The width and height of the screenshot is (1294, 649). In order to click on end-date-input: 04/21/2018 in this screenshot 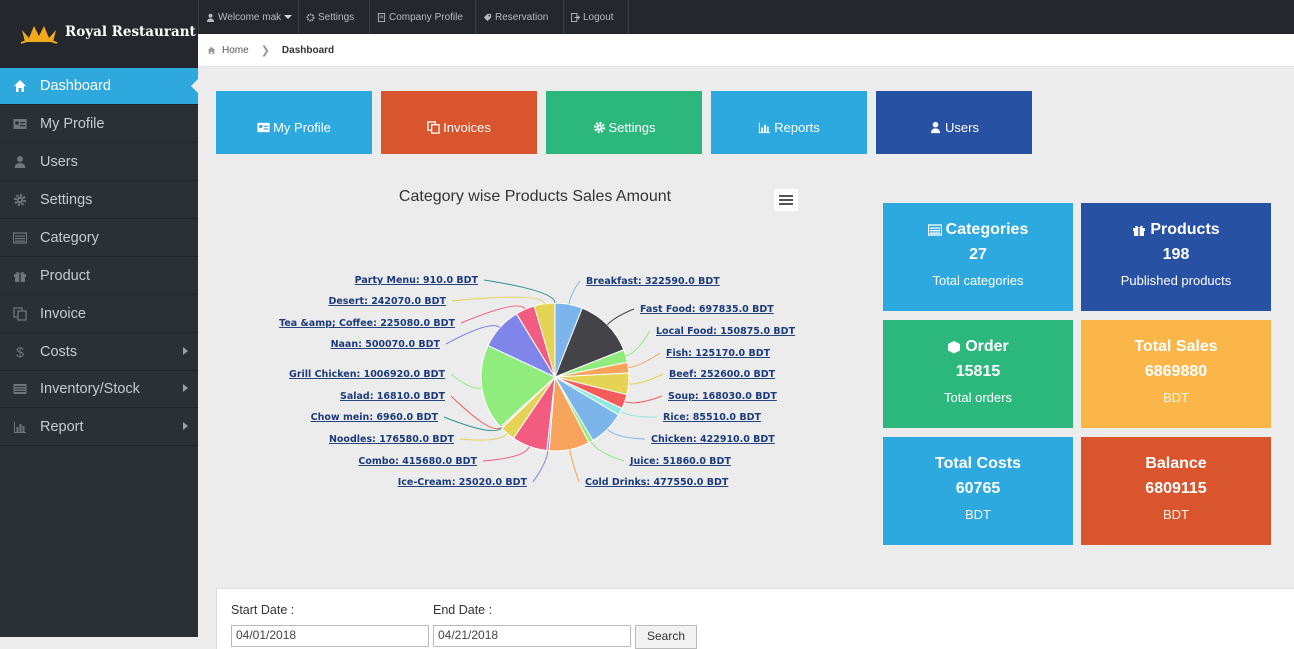, I will do `click(532, 636)`.